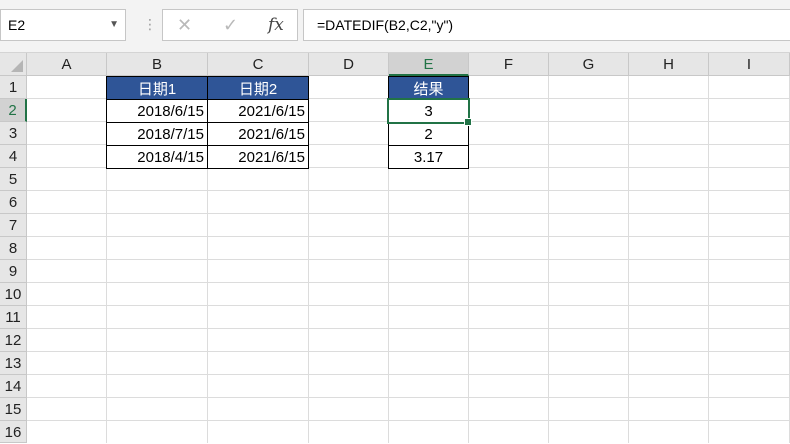 This screenshot has height=444, width=790. Describe the element at coordinates (428, 88) in the screenshot. I see `cell-e1: 结果` at that location.